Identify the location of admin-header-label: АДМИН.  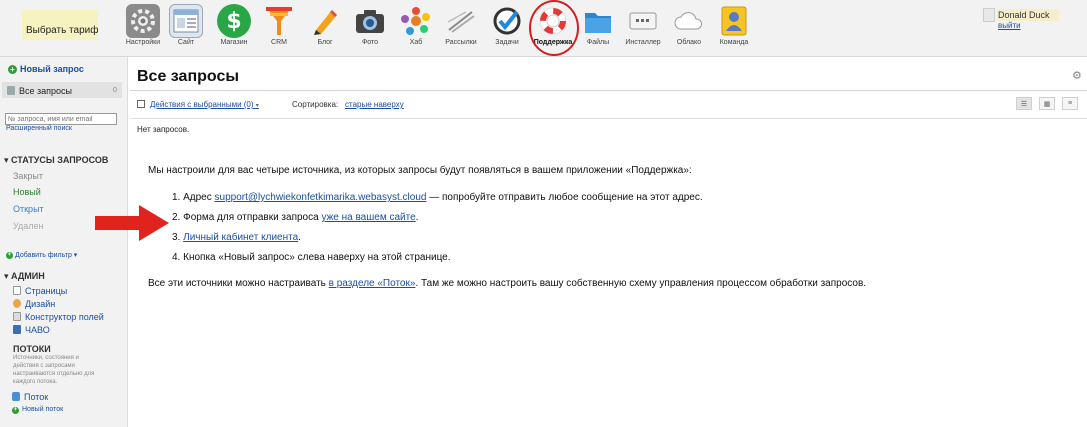
(28, 276).